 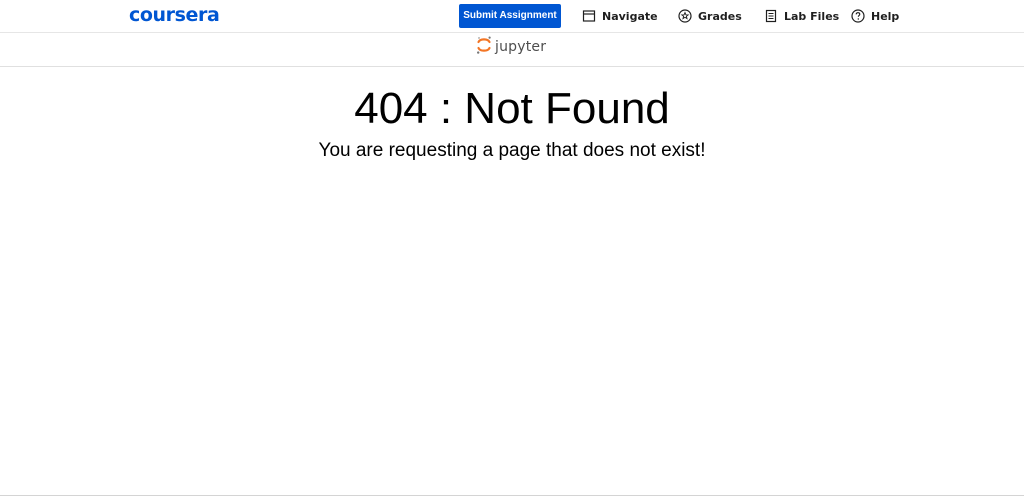 I want to click on help-button: Help, so click(x=875, y=16).